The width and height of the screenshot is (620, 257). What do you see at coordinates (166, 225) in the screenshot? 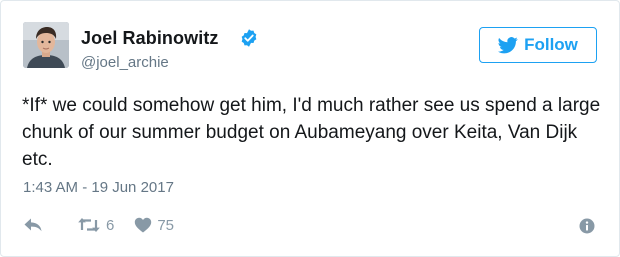
I see `like-count: 75` at bounding box center [166, 225].